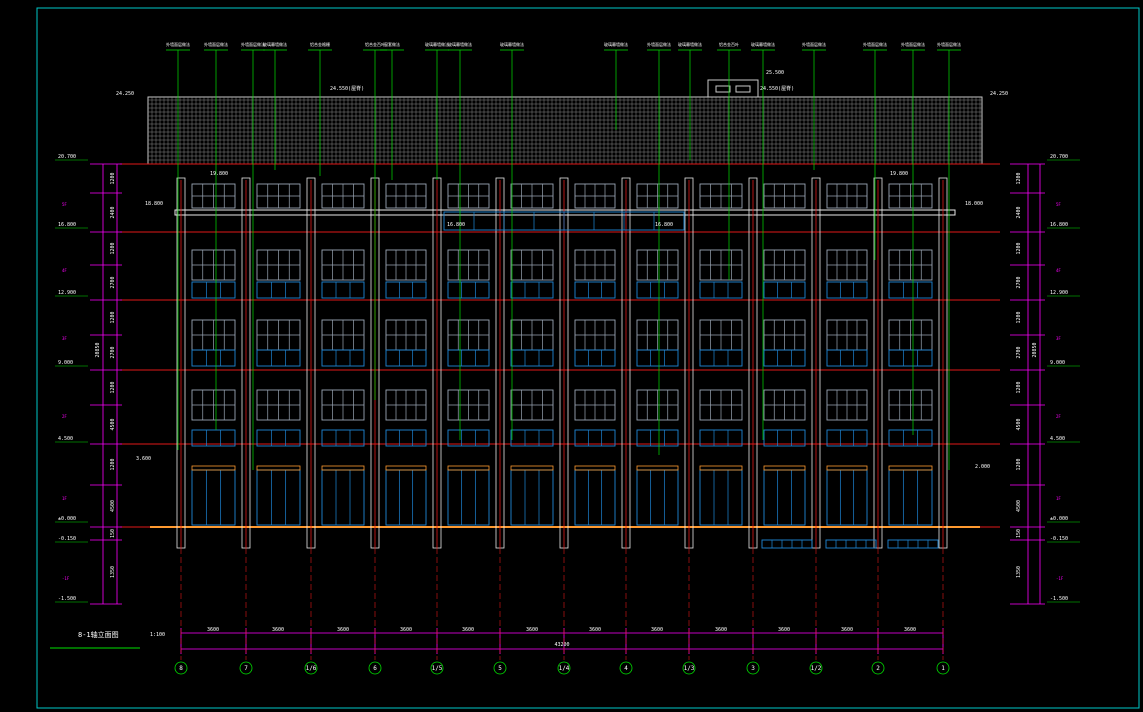 The image size is (1143, 712). Describe the element at coordinates (246, 668) in the screenshot. I see `axis-label: 7` at that location.